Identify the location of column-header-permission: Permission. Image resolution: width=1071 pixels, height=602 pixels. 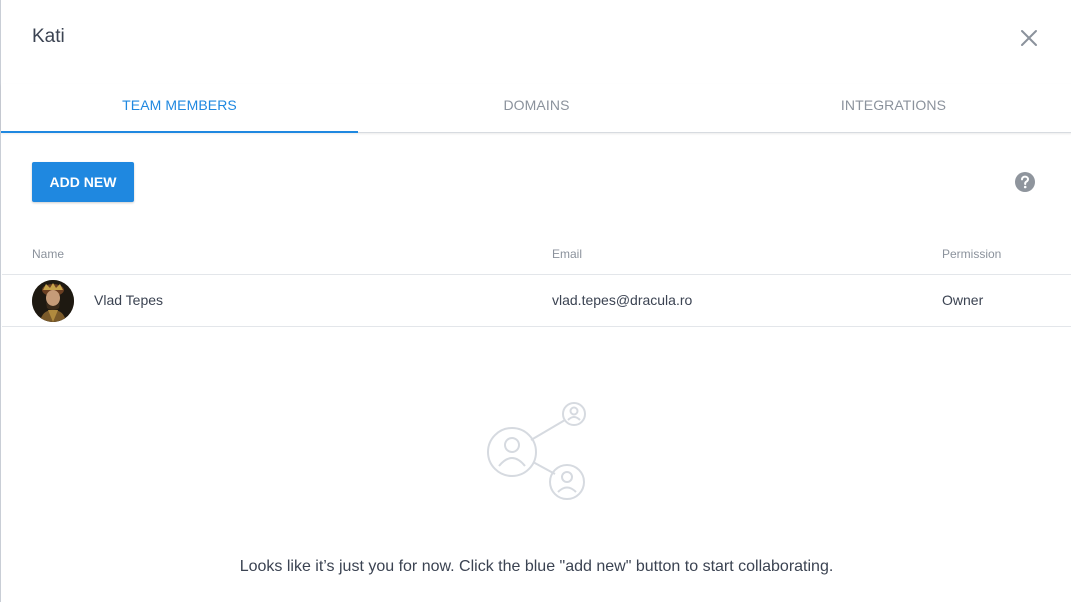
(971, 254).